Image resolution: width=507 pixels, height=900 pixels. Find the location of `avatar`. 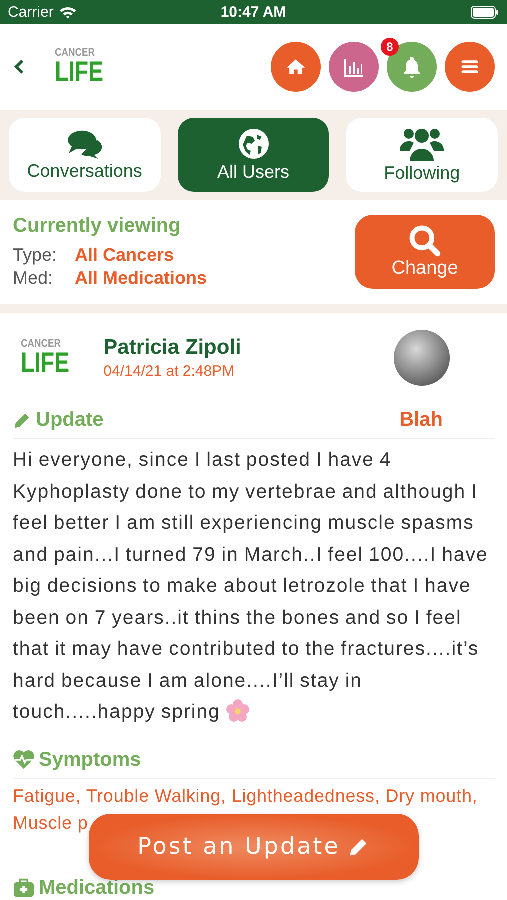

avatar is located at coordinates (422, 358).